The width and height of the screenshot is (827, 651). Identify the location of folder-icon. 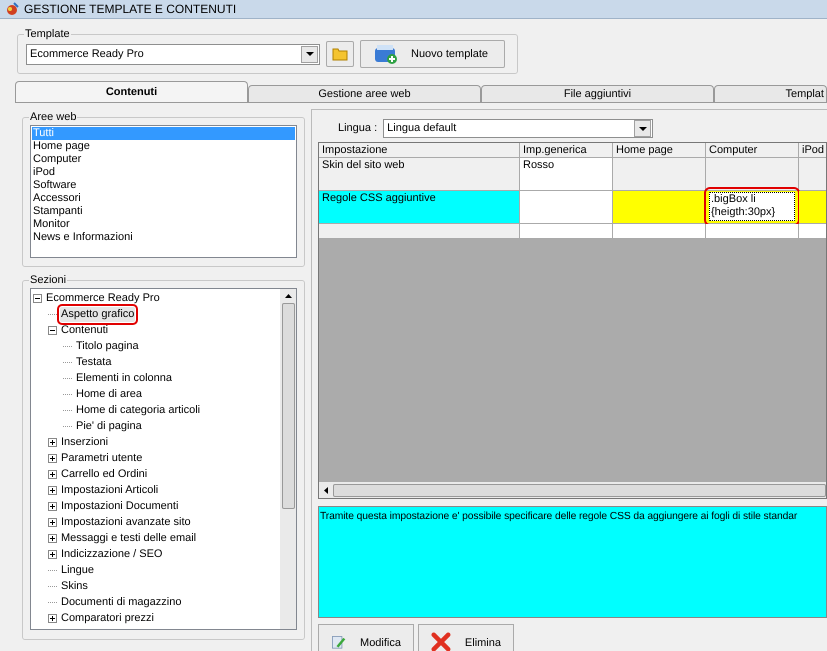
(340, 54).